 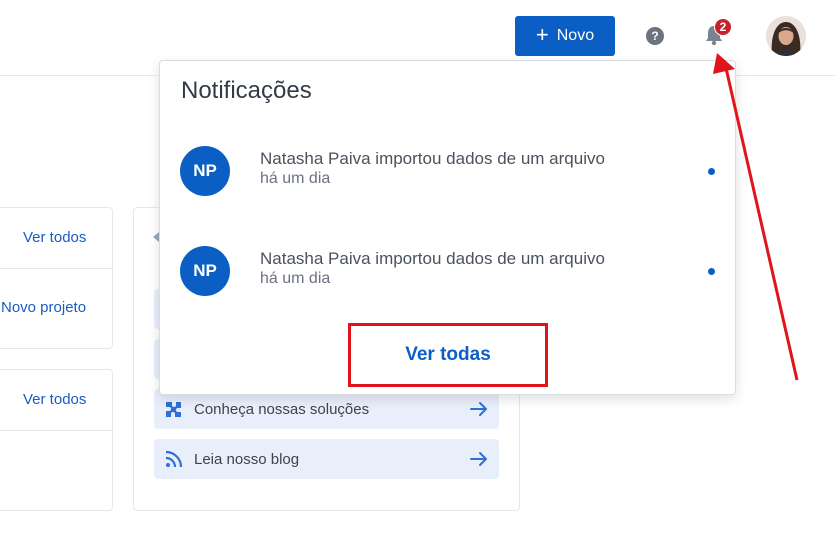 What do you see at coordinates (655, 36) in the screenshot?
I see `help-icon: ?` at bounding box center [655, 36].